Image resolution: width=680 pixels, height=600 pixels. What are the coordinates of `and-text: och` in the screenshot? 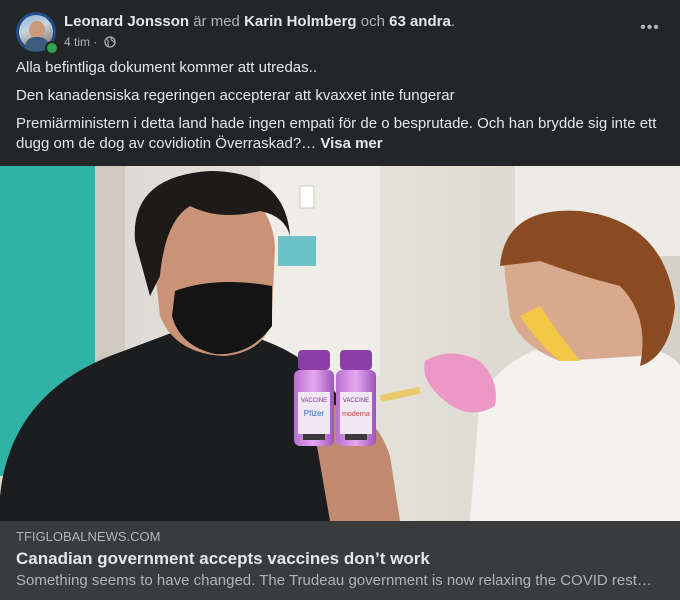 It's located at (372, 21).